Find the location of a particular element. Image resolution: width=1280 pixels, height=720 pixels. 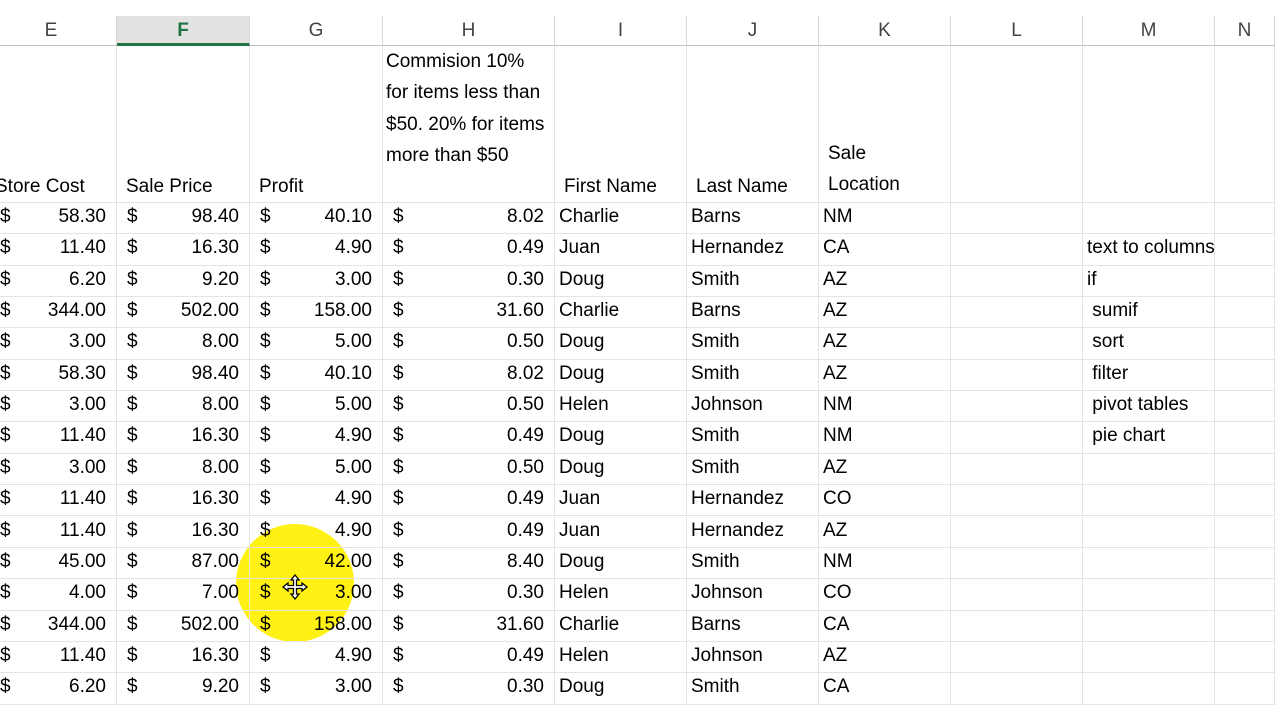

cell-sale-price: $87.00 is located at coordinates (183, 563).